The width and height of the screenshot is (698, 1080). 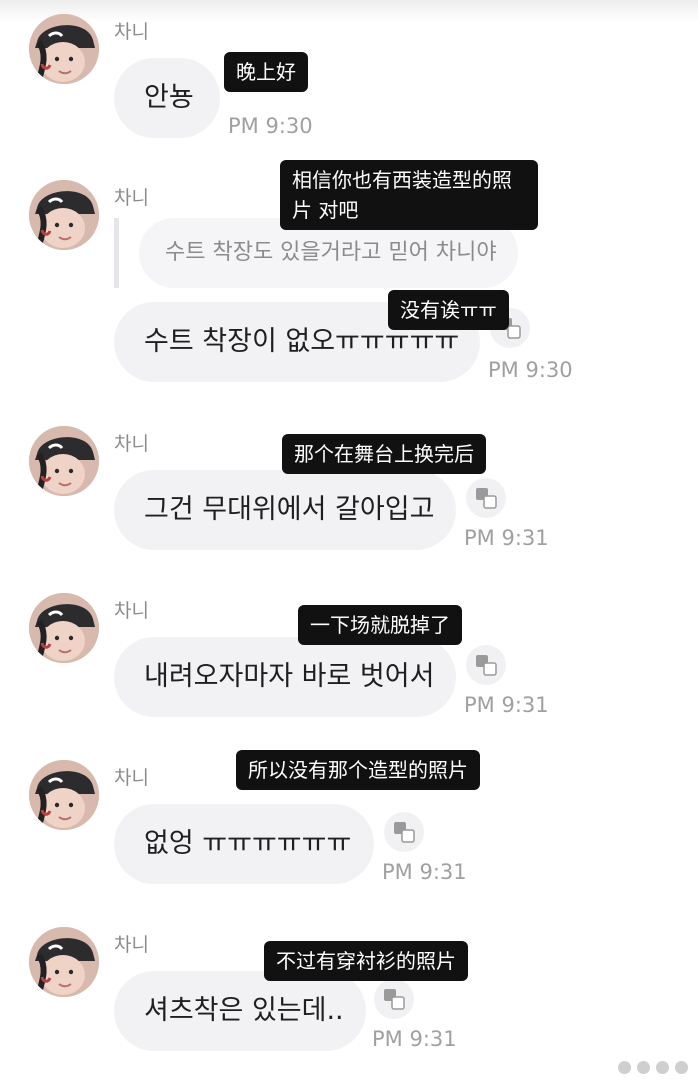 I want to click on translation-caption: 不过有穿衬衫的照片, so click(x=366, y=961).